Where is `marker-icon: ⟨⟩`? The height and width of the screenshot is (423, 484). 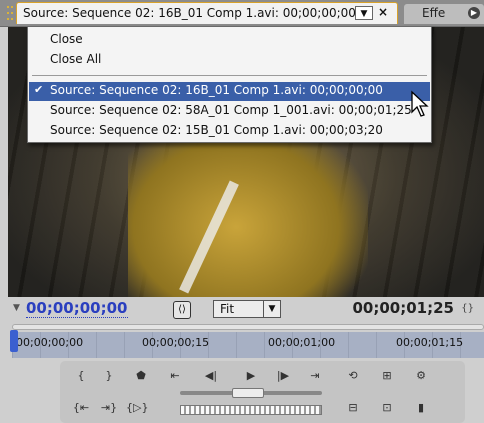
marker-icon: ⟨⟩ is located at coordinates (182, 310).